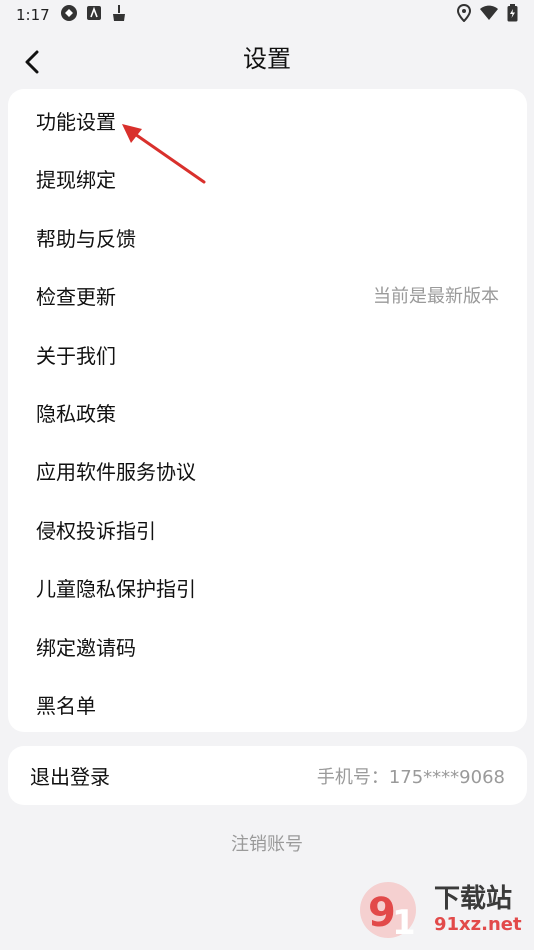 This screenshot has width=534, height=950. What do you see at coordinates (86, 647) in the screenshot?
I see `menu-item-label: 绑定邀请码` at bounding box center [86, 647].